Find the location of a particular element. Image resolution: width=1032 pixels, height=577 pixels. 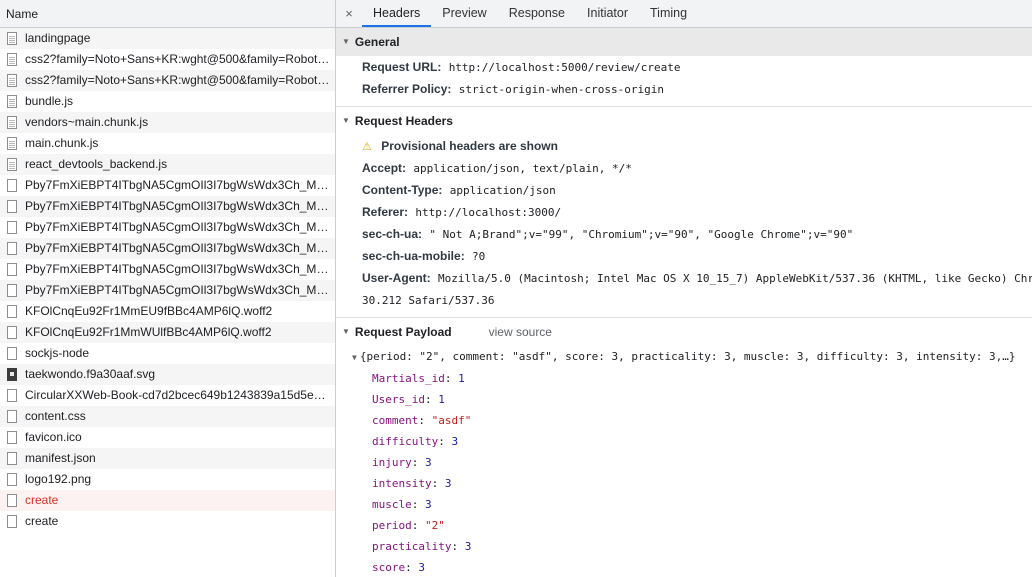

header-value-continuation: 30.212 Safari/537.36 is located at coordinates (428, 300).